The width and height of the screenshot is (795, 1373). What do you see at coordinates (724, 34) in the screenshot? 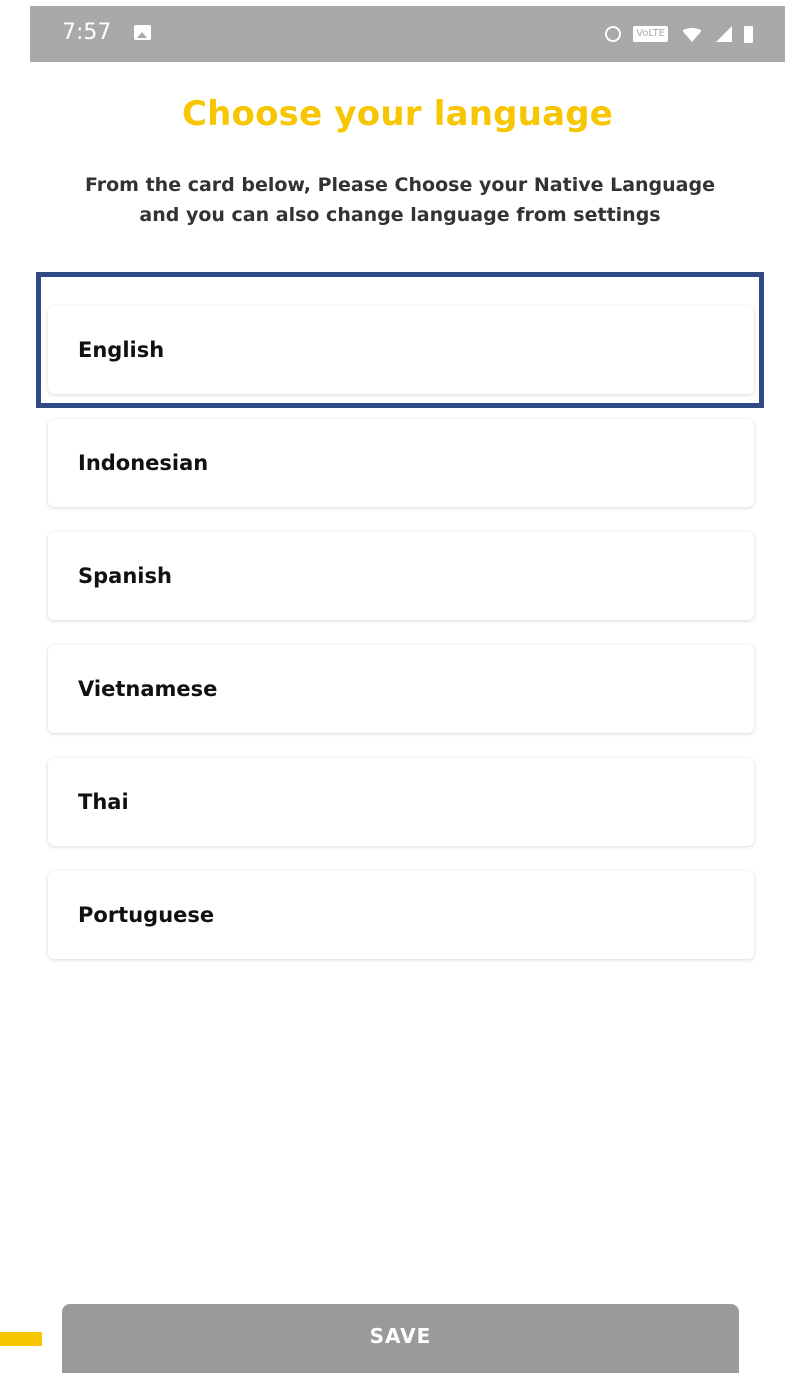
I see `signal-icon` at bounding box center [724, 34].